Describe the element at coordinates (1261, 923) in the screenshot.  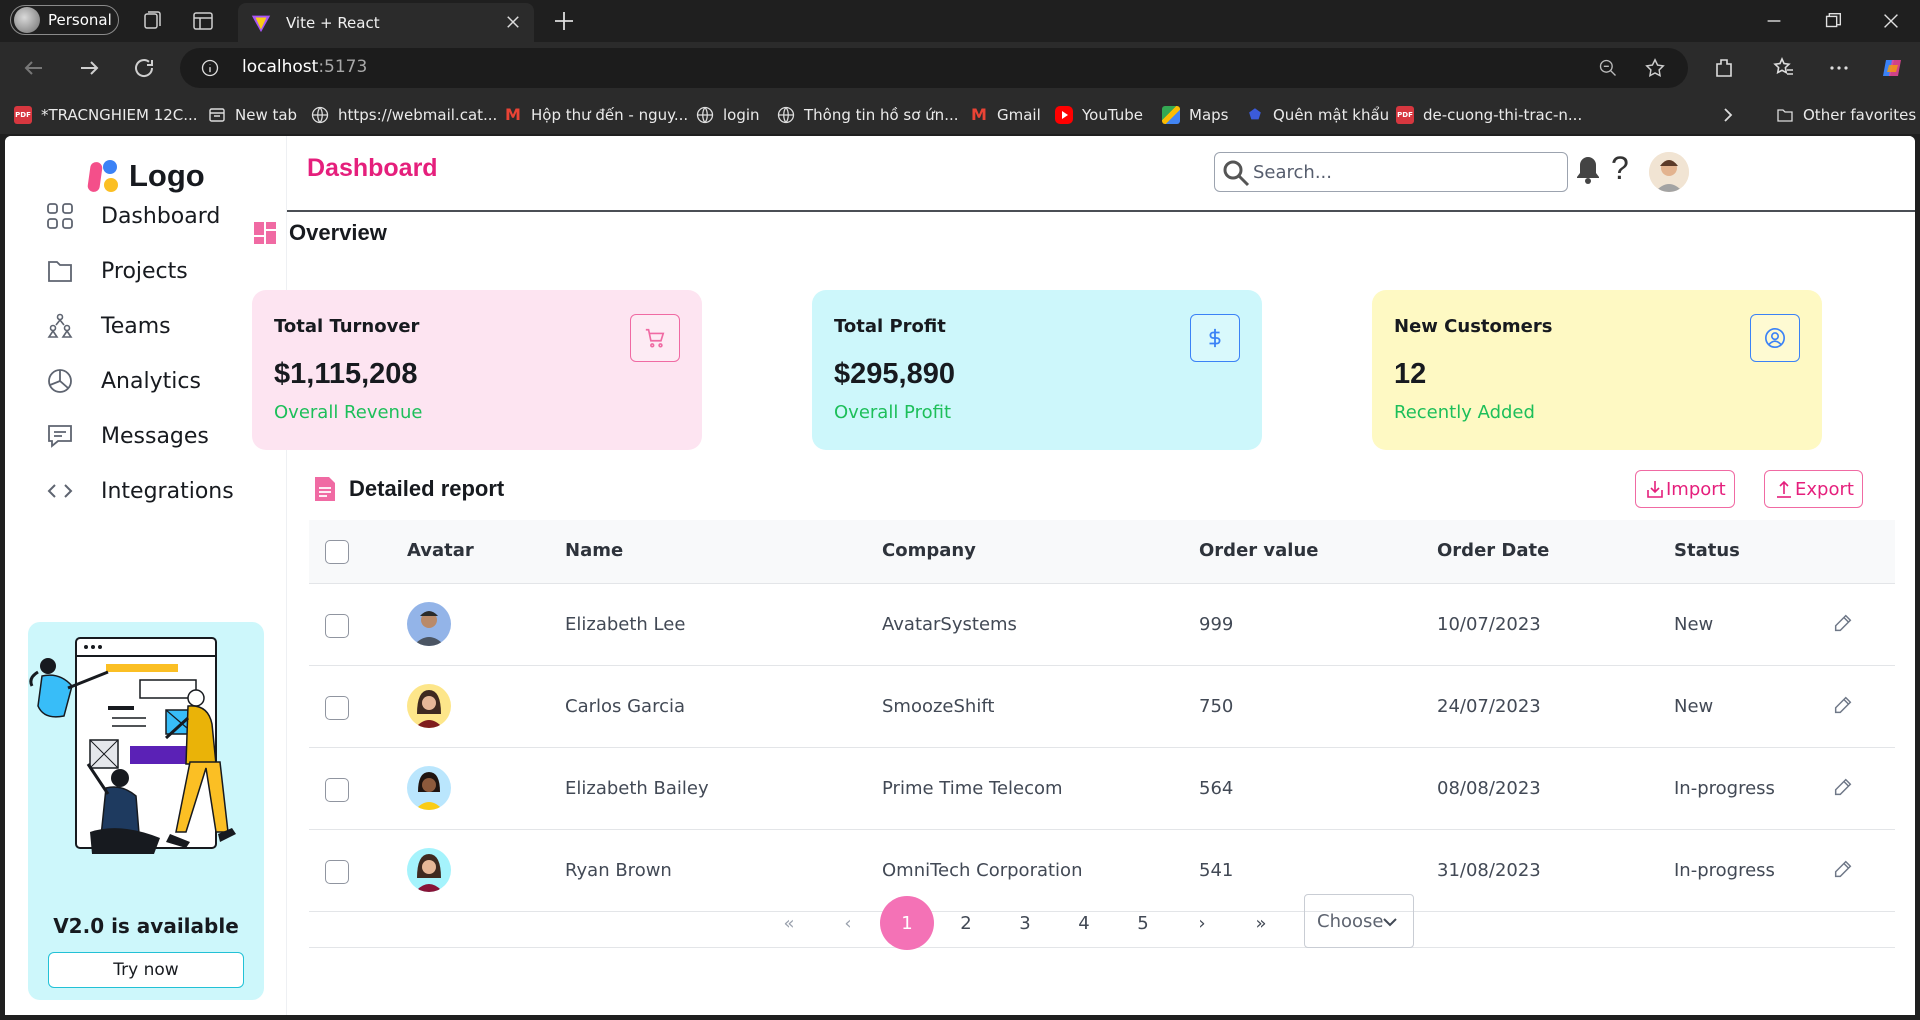
I see `last-page-button: »` at that location.